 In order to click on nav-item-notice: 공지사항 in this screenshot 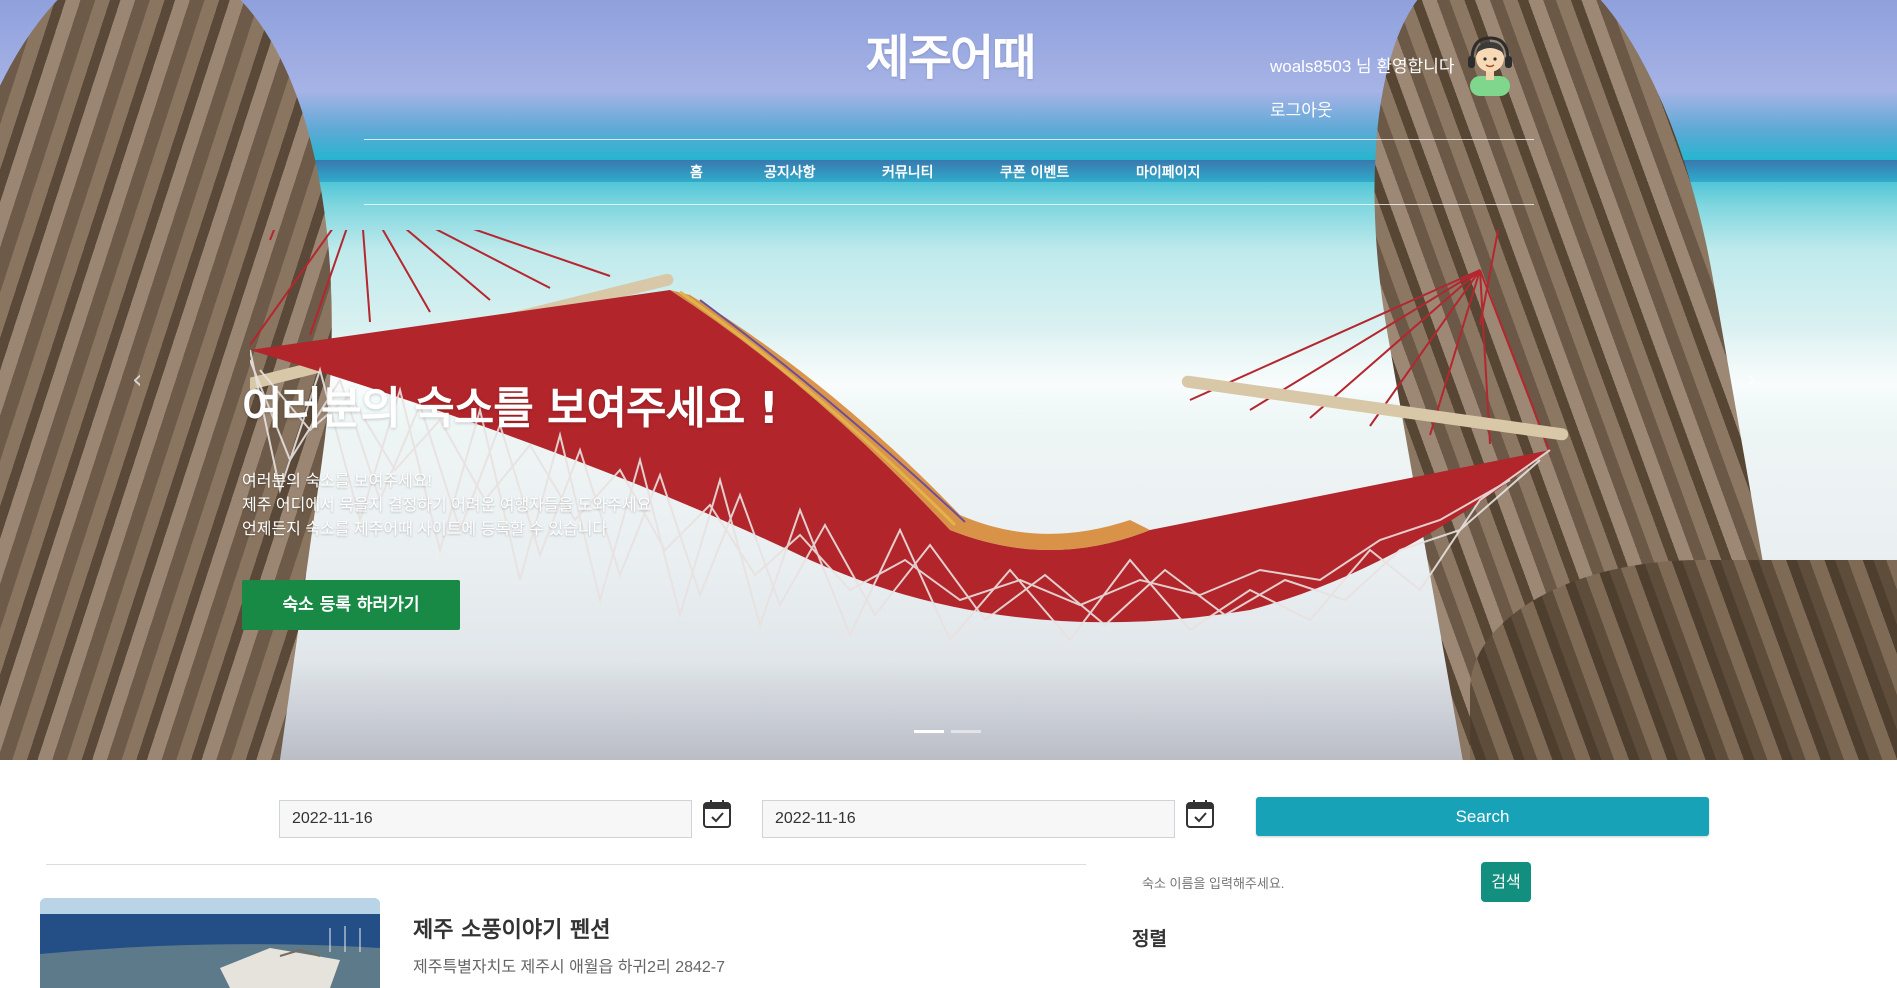, I will do `click(790, 172)`.